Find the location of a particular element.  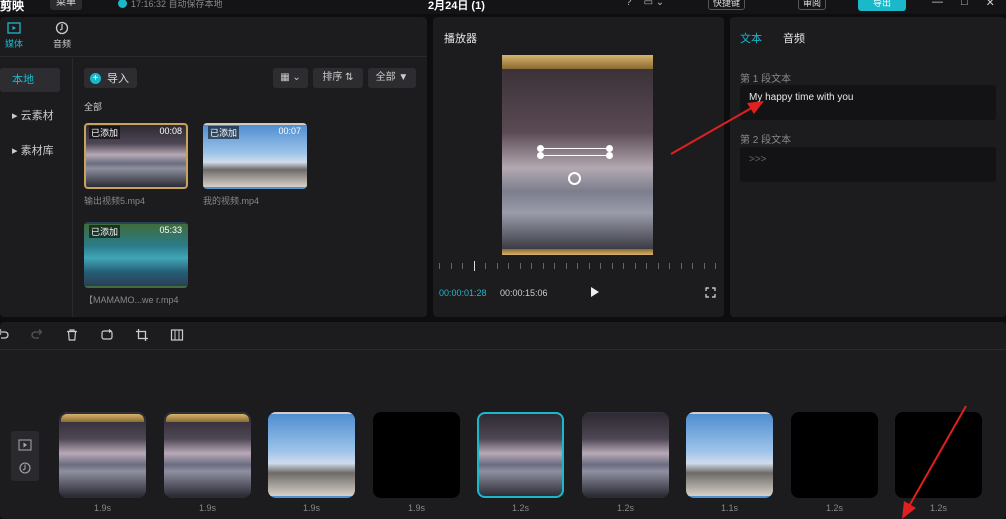

track-controls is located at coordinates (25, 456).